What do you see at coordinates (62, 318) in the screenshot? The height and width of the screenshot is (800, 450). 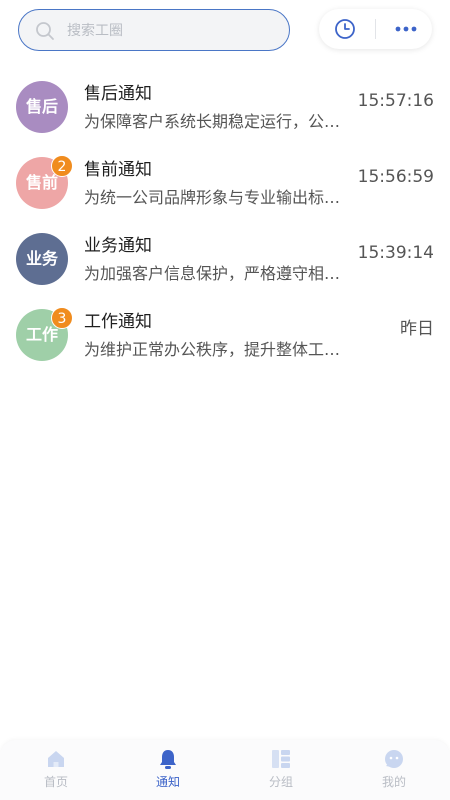 I see `unread-badge: 3` at bounding box center [62, 318].